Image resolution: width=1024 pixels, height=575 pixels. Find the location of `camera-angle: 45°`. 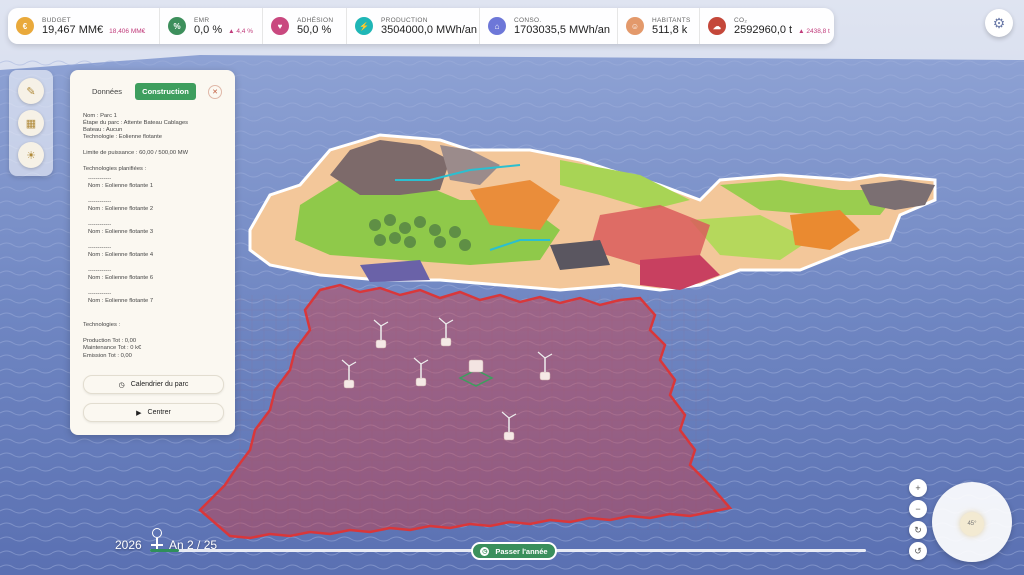

camera-angle: 45° is located at coordinates (972, 524).